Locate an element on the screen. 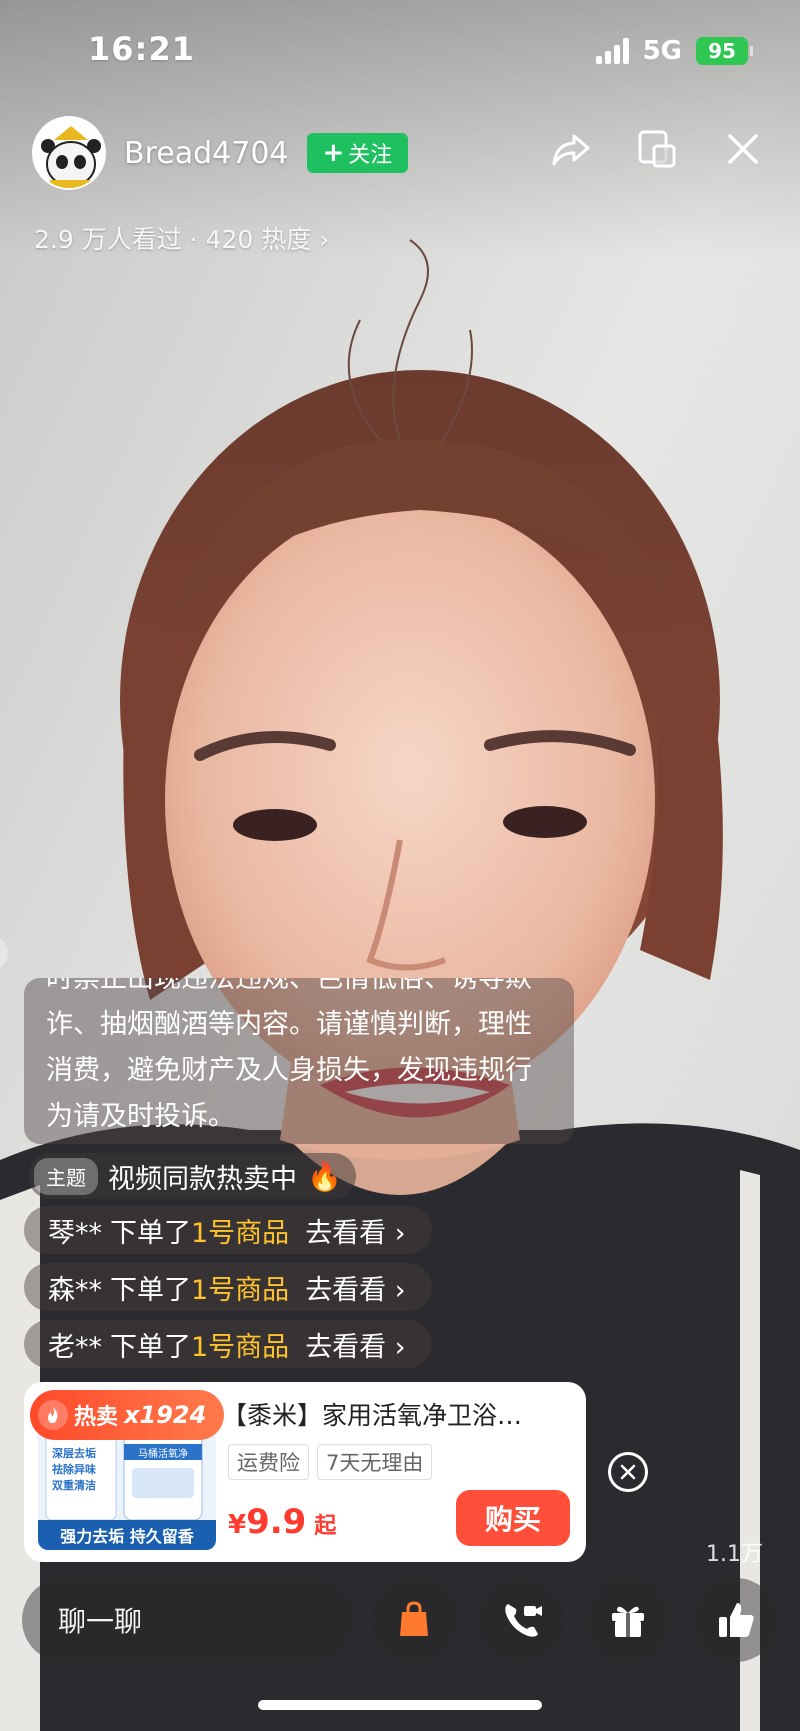 This screenshot has height=1731, width=800. fire-icon: 🔥 is located at coordinates (324, 1176).